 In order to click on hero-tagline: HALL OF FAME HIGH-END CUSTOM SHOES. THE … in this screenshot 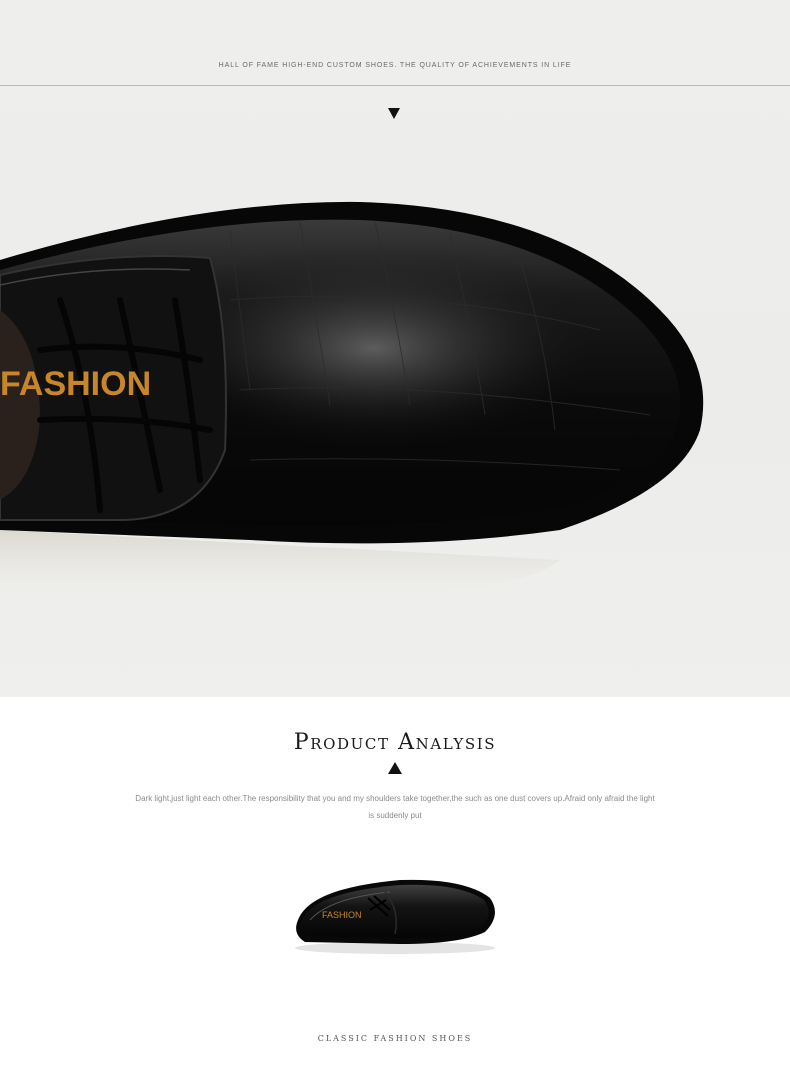, I will do `click(395, 65)`.